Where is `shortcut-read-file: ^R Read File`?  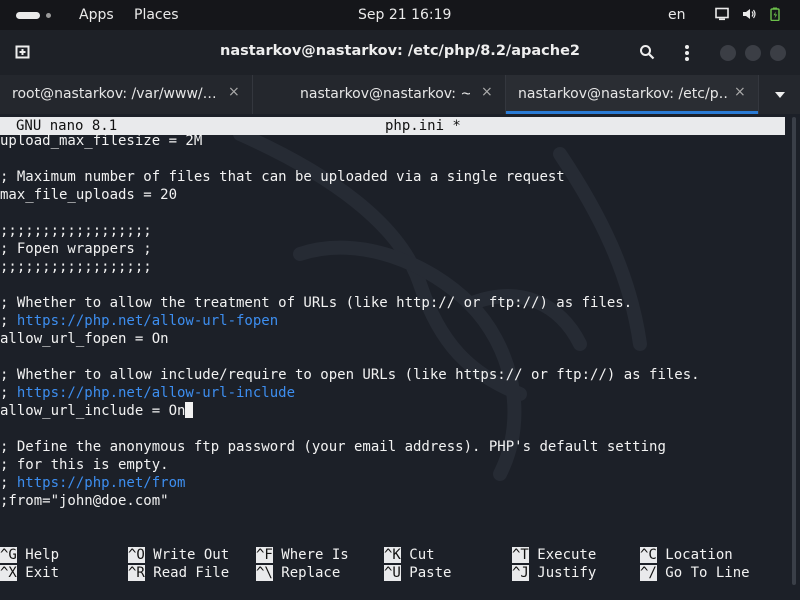 shortcut-read-file: ^R Read File is located at coordinates (178, 573).